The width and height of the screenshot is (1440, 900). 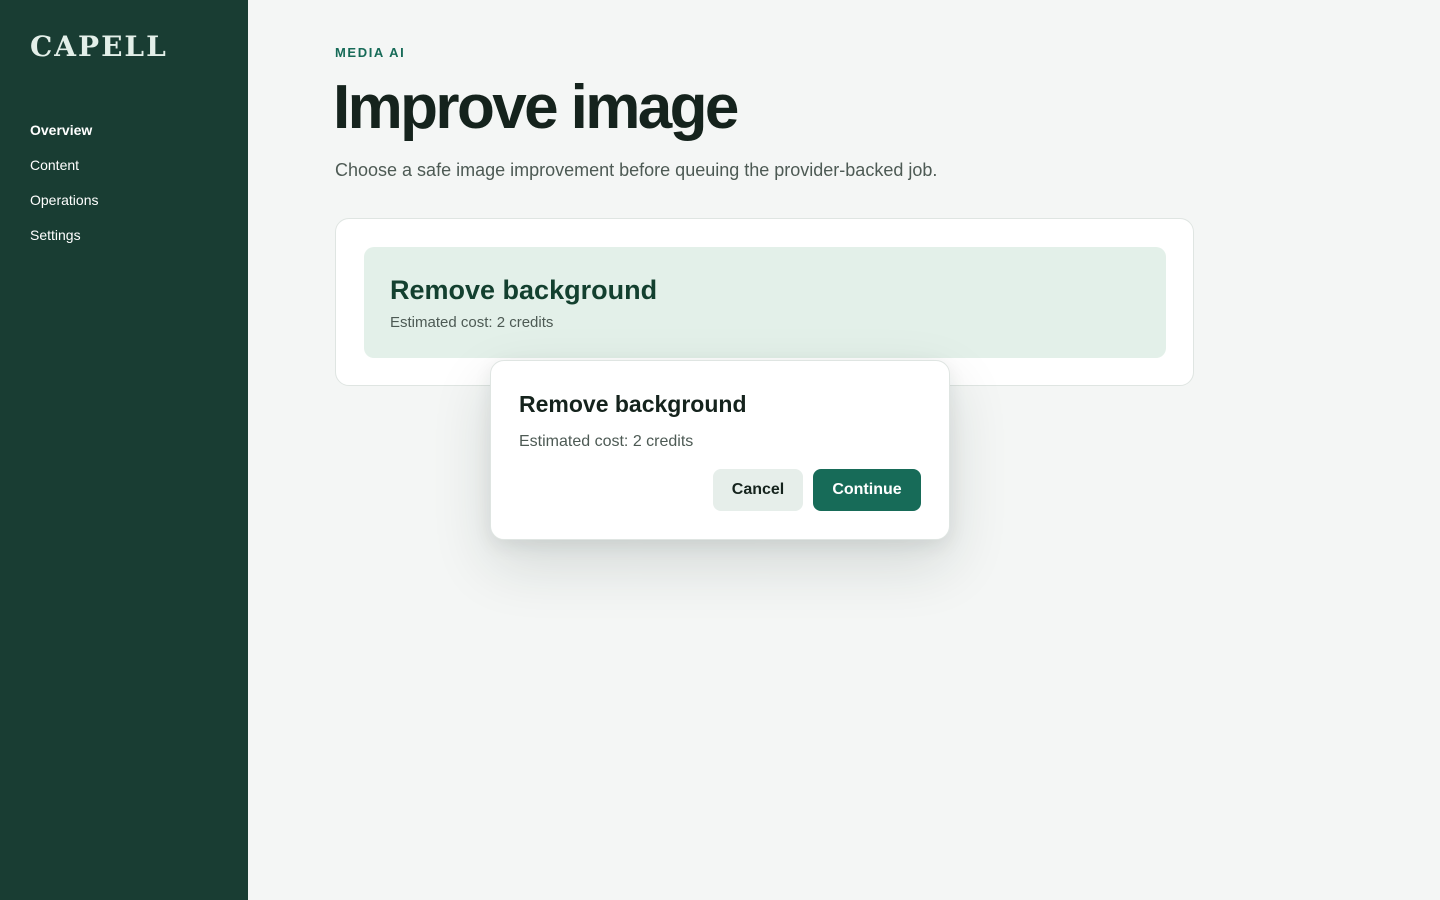 I want to click on page-title: Improve image, so click(x=536, y=107).